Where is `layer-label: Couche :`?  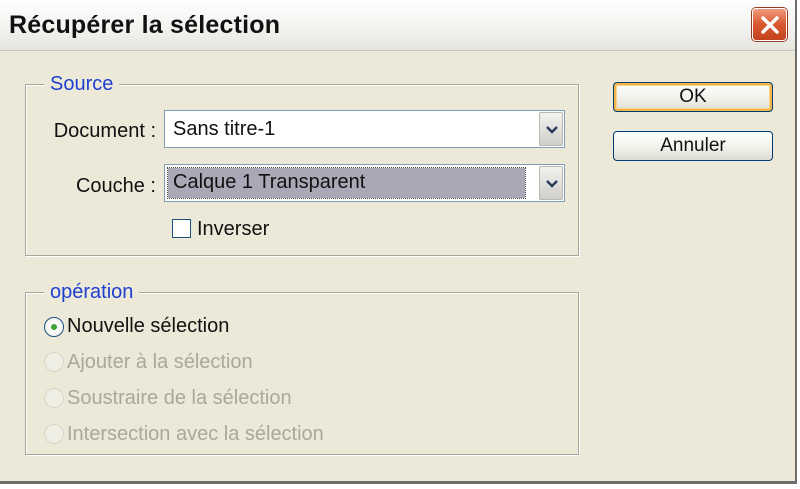 layer-label: Couche : is located at coordinates (115, 186).